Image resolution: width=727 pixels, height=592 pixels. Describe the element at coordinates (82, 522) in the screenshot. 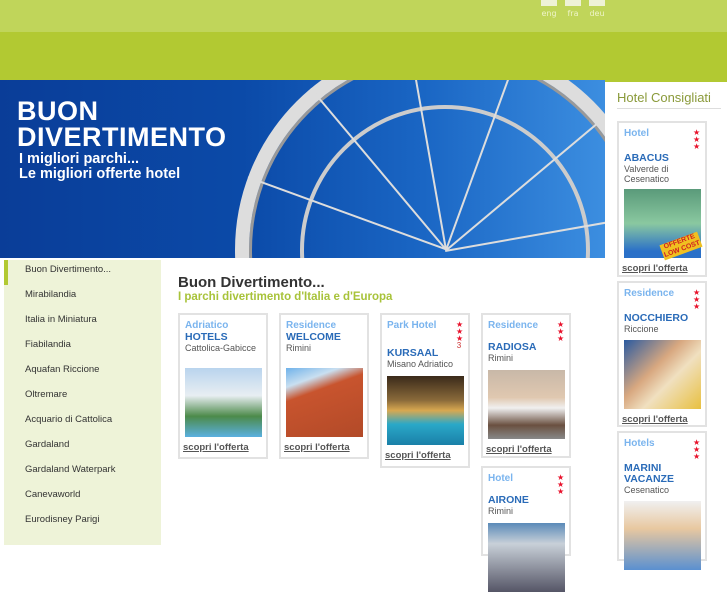

I see `sidebar-item-eurodisney: Eurodisney Parigi` at that location.